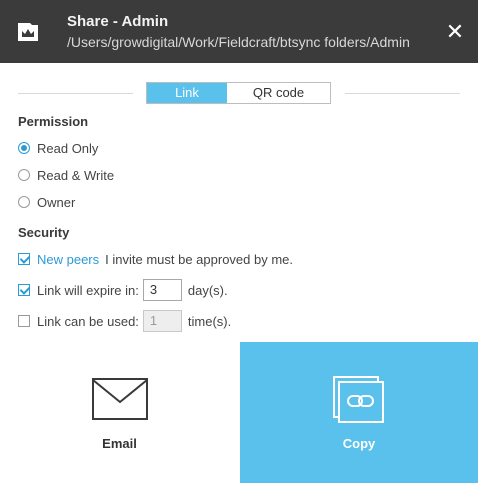 Image resolution: width=478 pixels, height=483 pixels. What do you see at coordinates (53, 121) in the screenshot?
I see `permission-heading: Permission` at bounding box center [53, 121].